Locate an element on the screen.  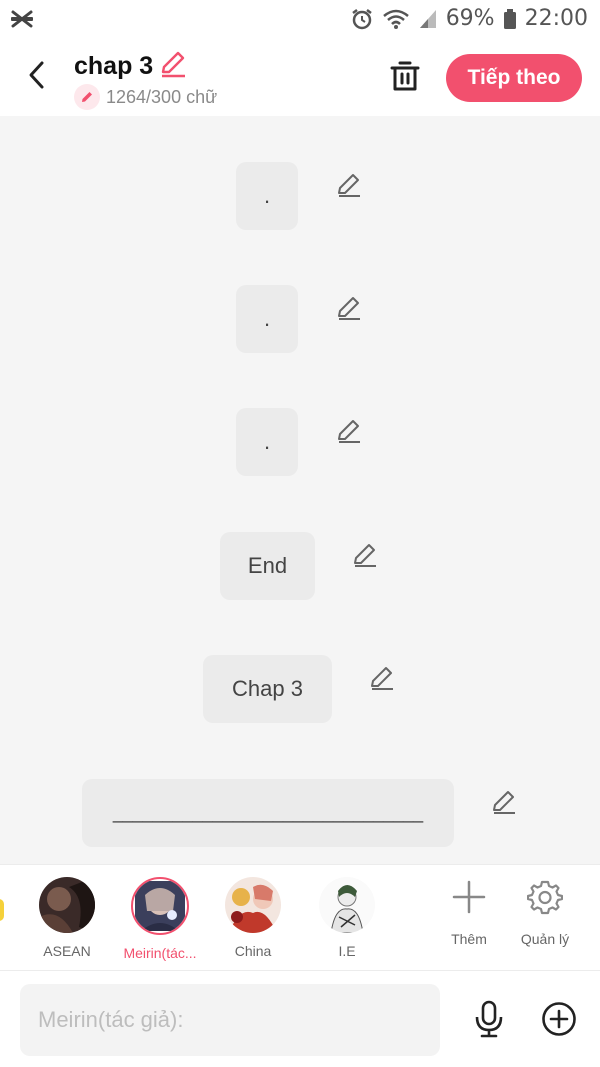
next-button: Tiếp theo is located at coordinates (514, 78).